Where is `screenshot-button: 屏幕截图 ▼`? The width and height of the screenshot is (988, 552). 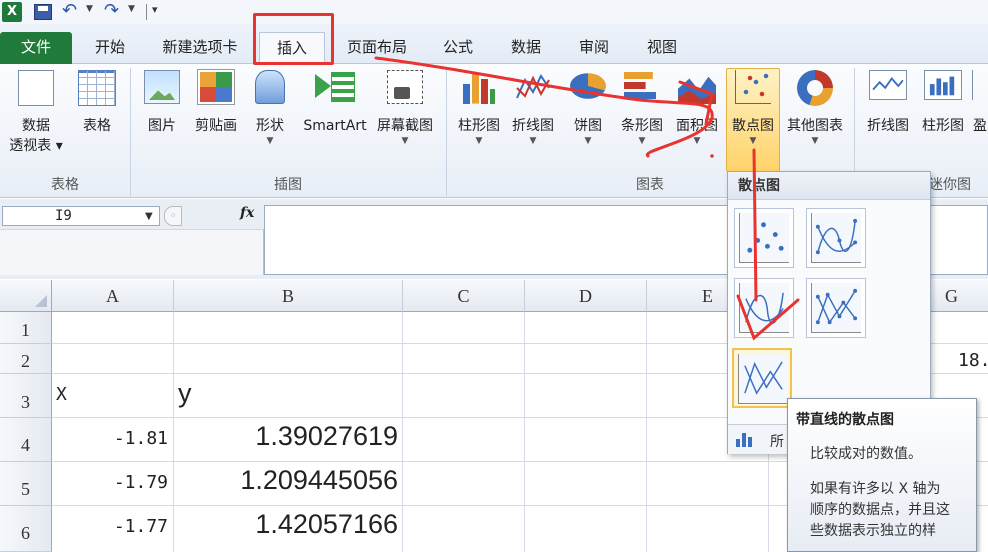
screenshot-button: 屏幕截图 ▼ is located at coordinates (405, 108).